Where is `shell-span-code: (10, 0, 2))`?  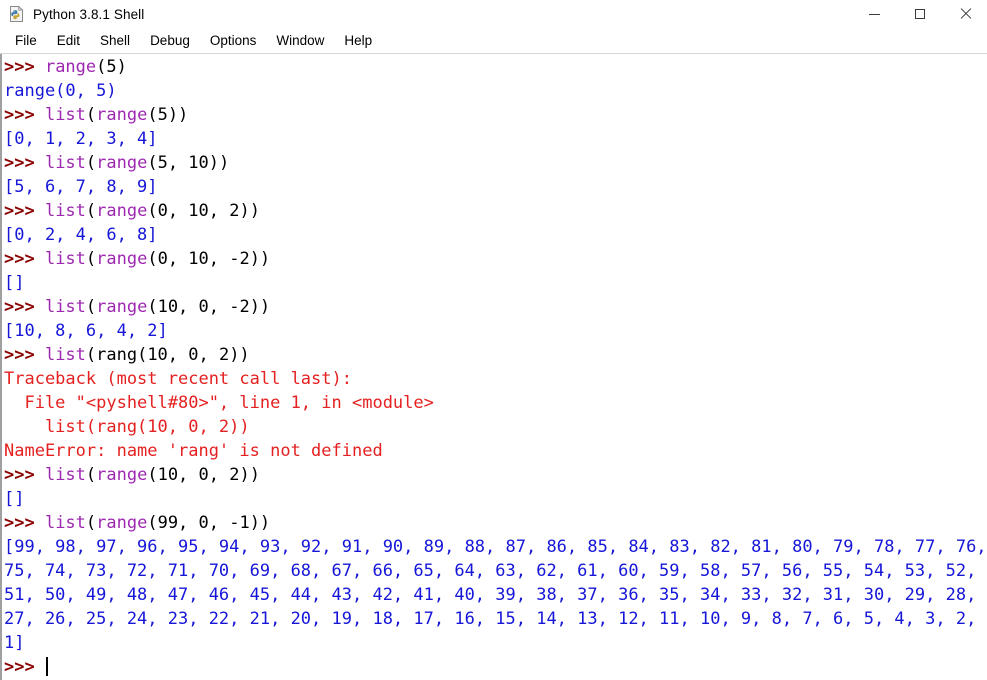 shell-span-code: (10, 0, 2)) is located at coordinates (203, 475).